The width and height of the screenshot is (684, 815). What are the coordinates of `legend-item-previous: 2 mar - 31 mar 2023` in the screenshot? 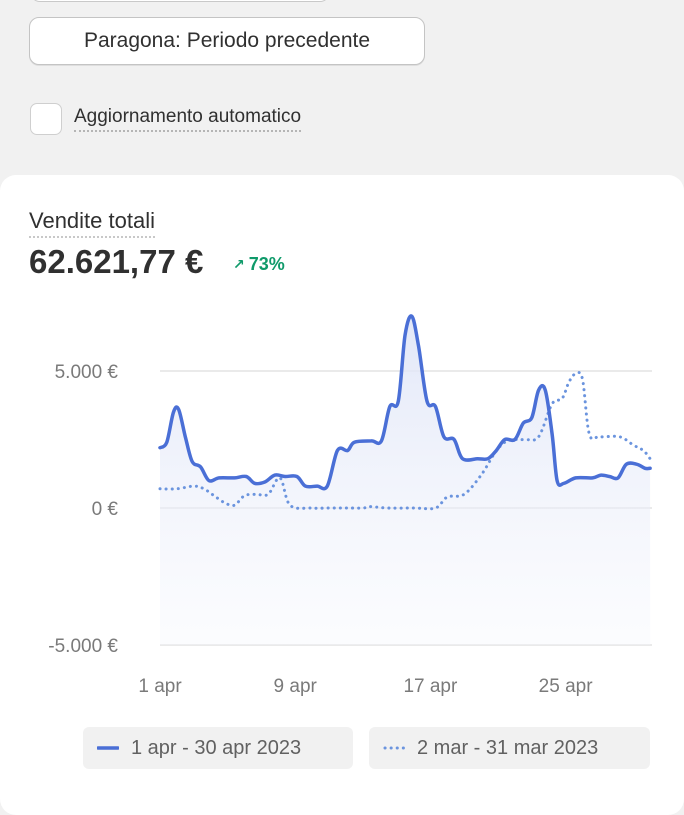 It's located at (509, 748).